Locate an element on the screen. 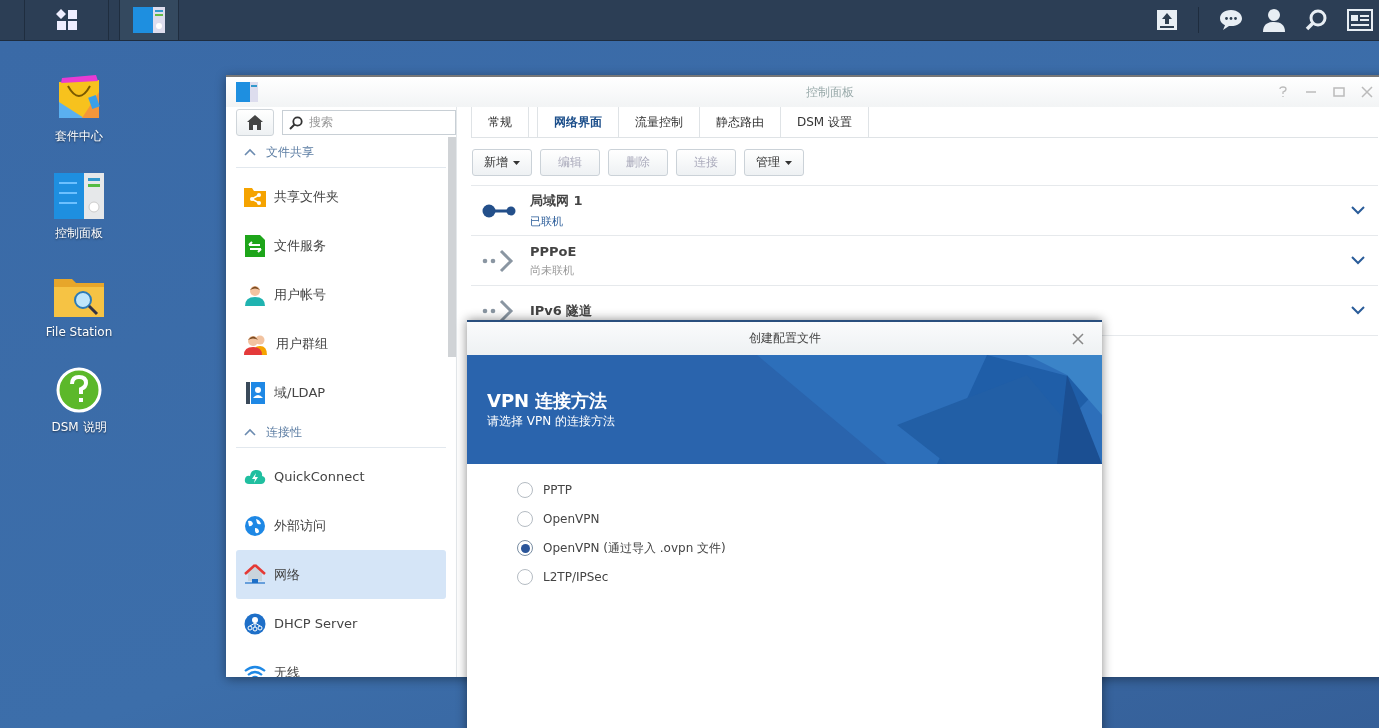 The height and width of the screenshot is (728, 1379). option-label: OpenVPN (通过导入 .ovpn 文件) is located at coordinates (634, 548).